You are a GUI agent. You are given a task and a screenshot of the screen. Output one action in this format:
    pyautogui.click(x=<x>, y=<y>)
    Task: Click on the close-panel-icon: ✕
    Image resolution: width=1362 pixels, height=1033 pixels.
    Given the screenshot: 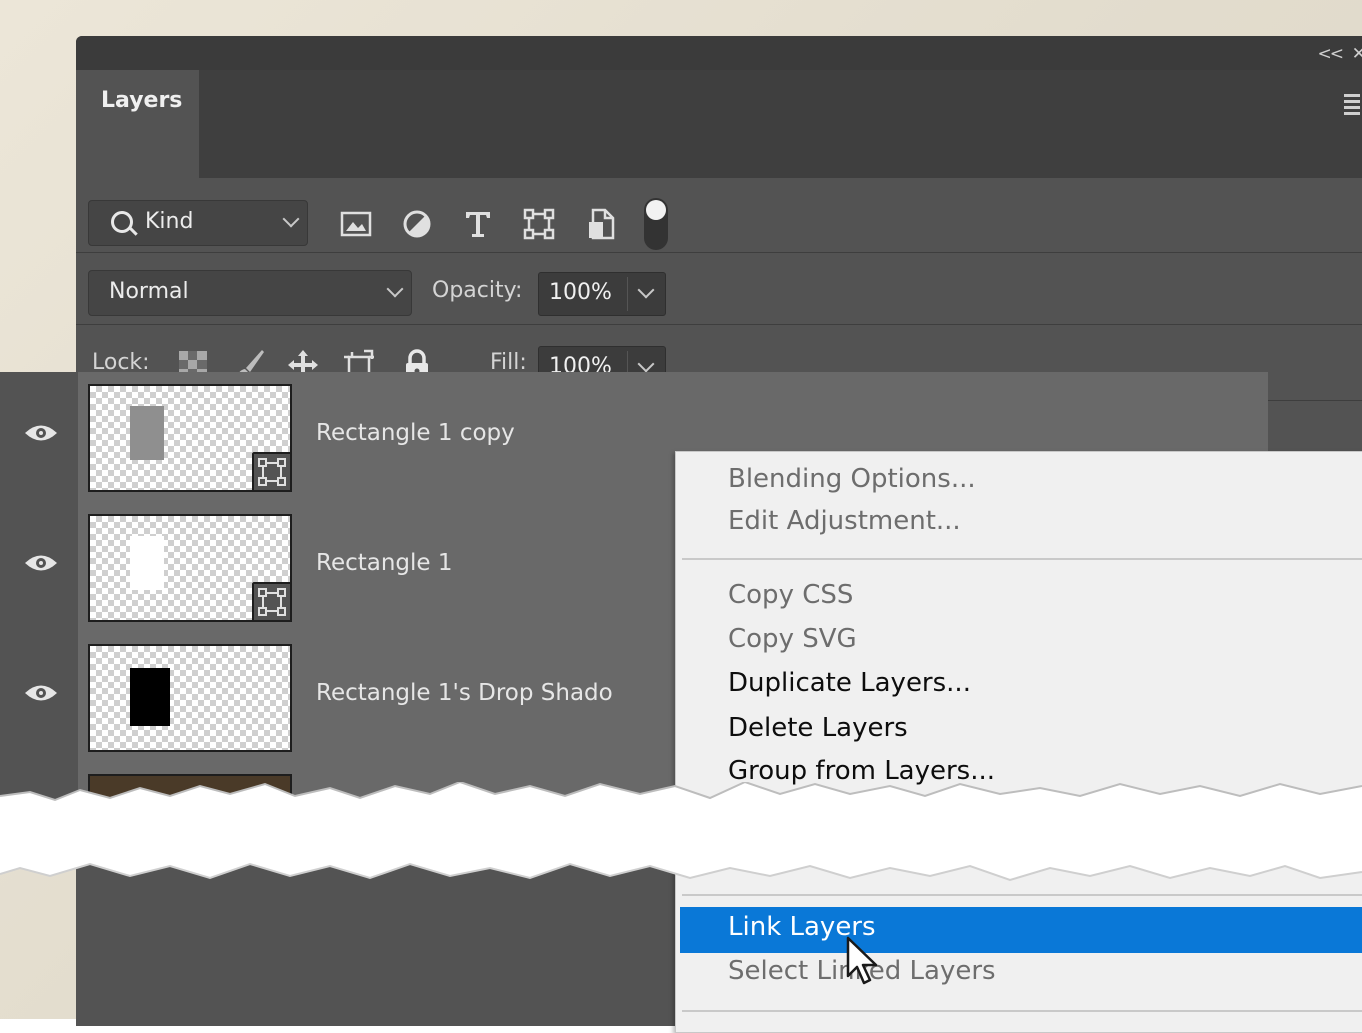 What is the action you would take?
    pyautogui.click(x=1357, y=54)
    